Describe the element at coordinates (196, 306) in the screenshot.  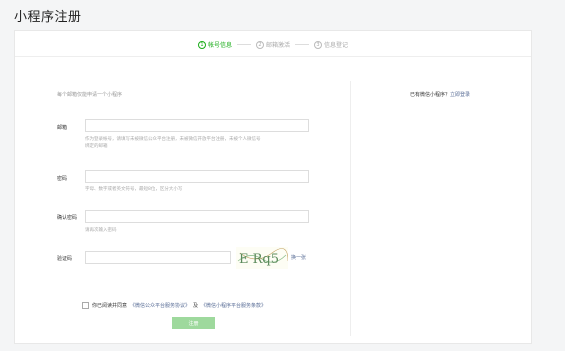
I see `agreement-conjunction: 及` at that location.